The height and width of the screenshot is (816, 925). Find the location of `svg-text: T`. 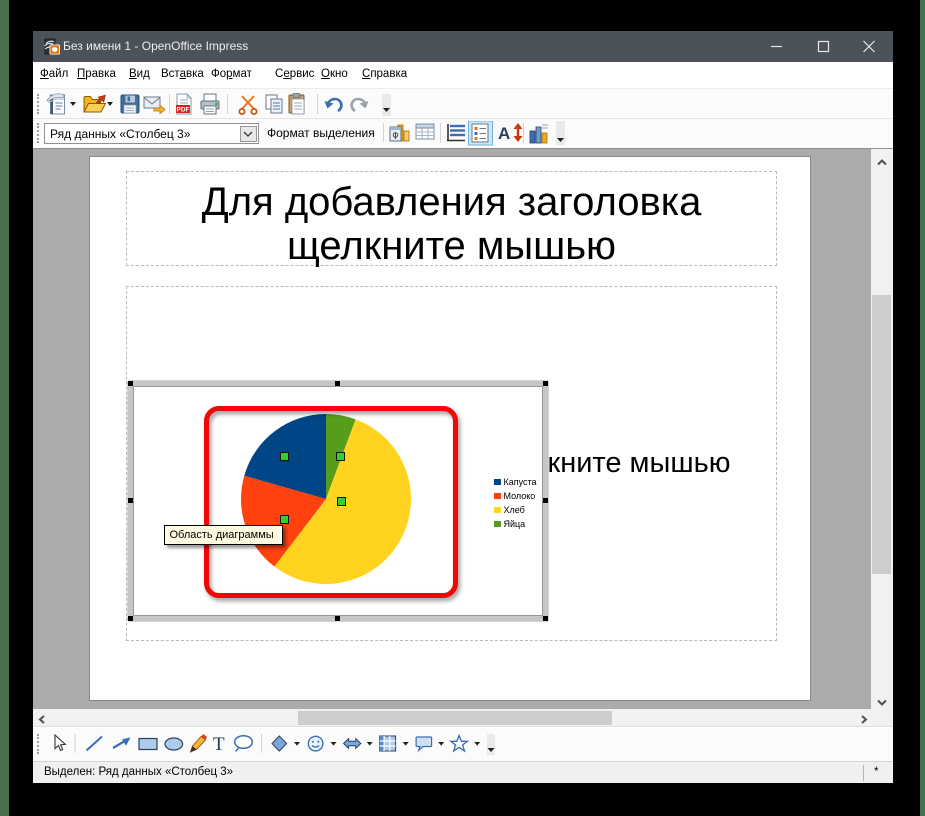

svg-text: T is located at coordinates (219, 744).